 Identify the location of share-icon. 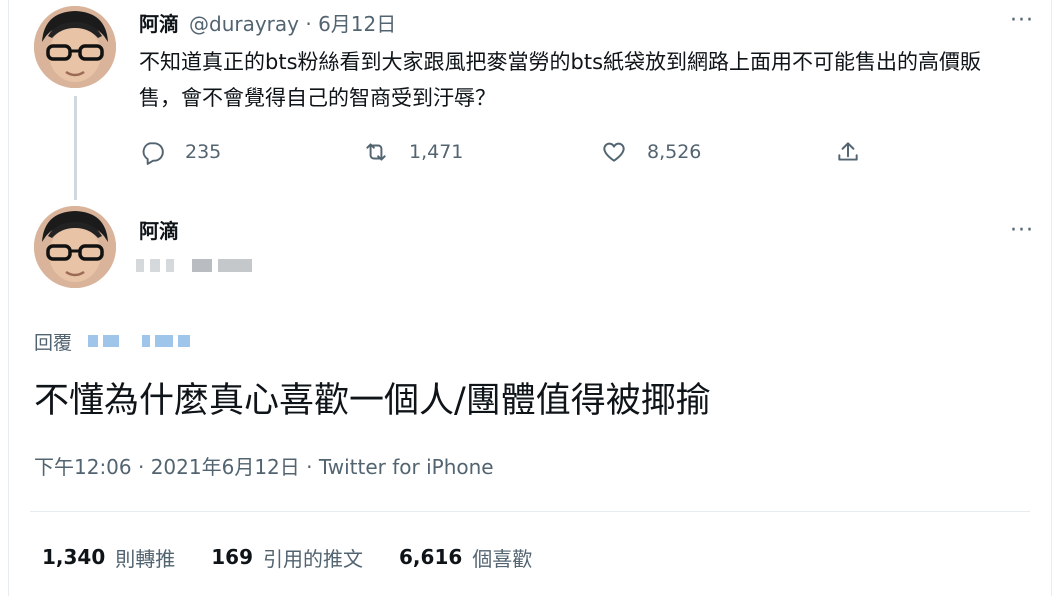
(848, 151).